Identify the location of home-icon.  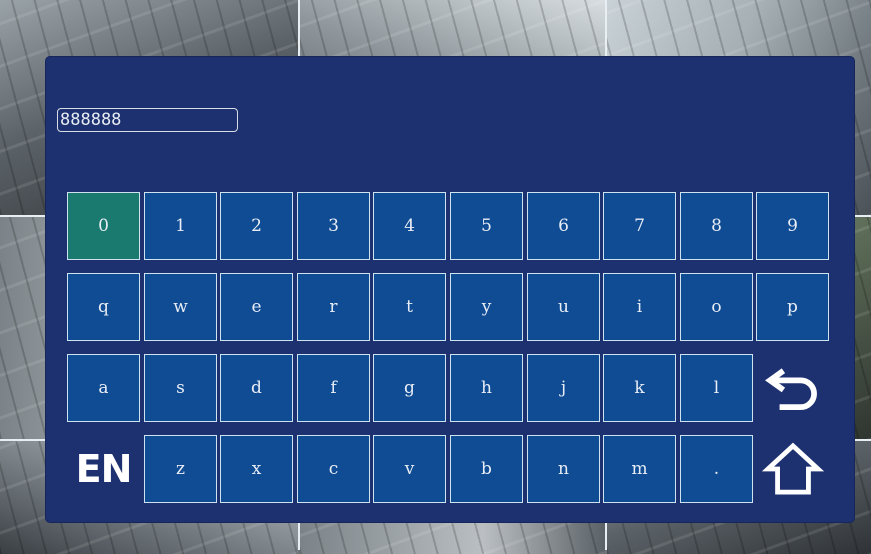
(792, 468).